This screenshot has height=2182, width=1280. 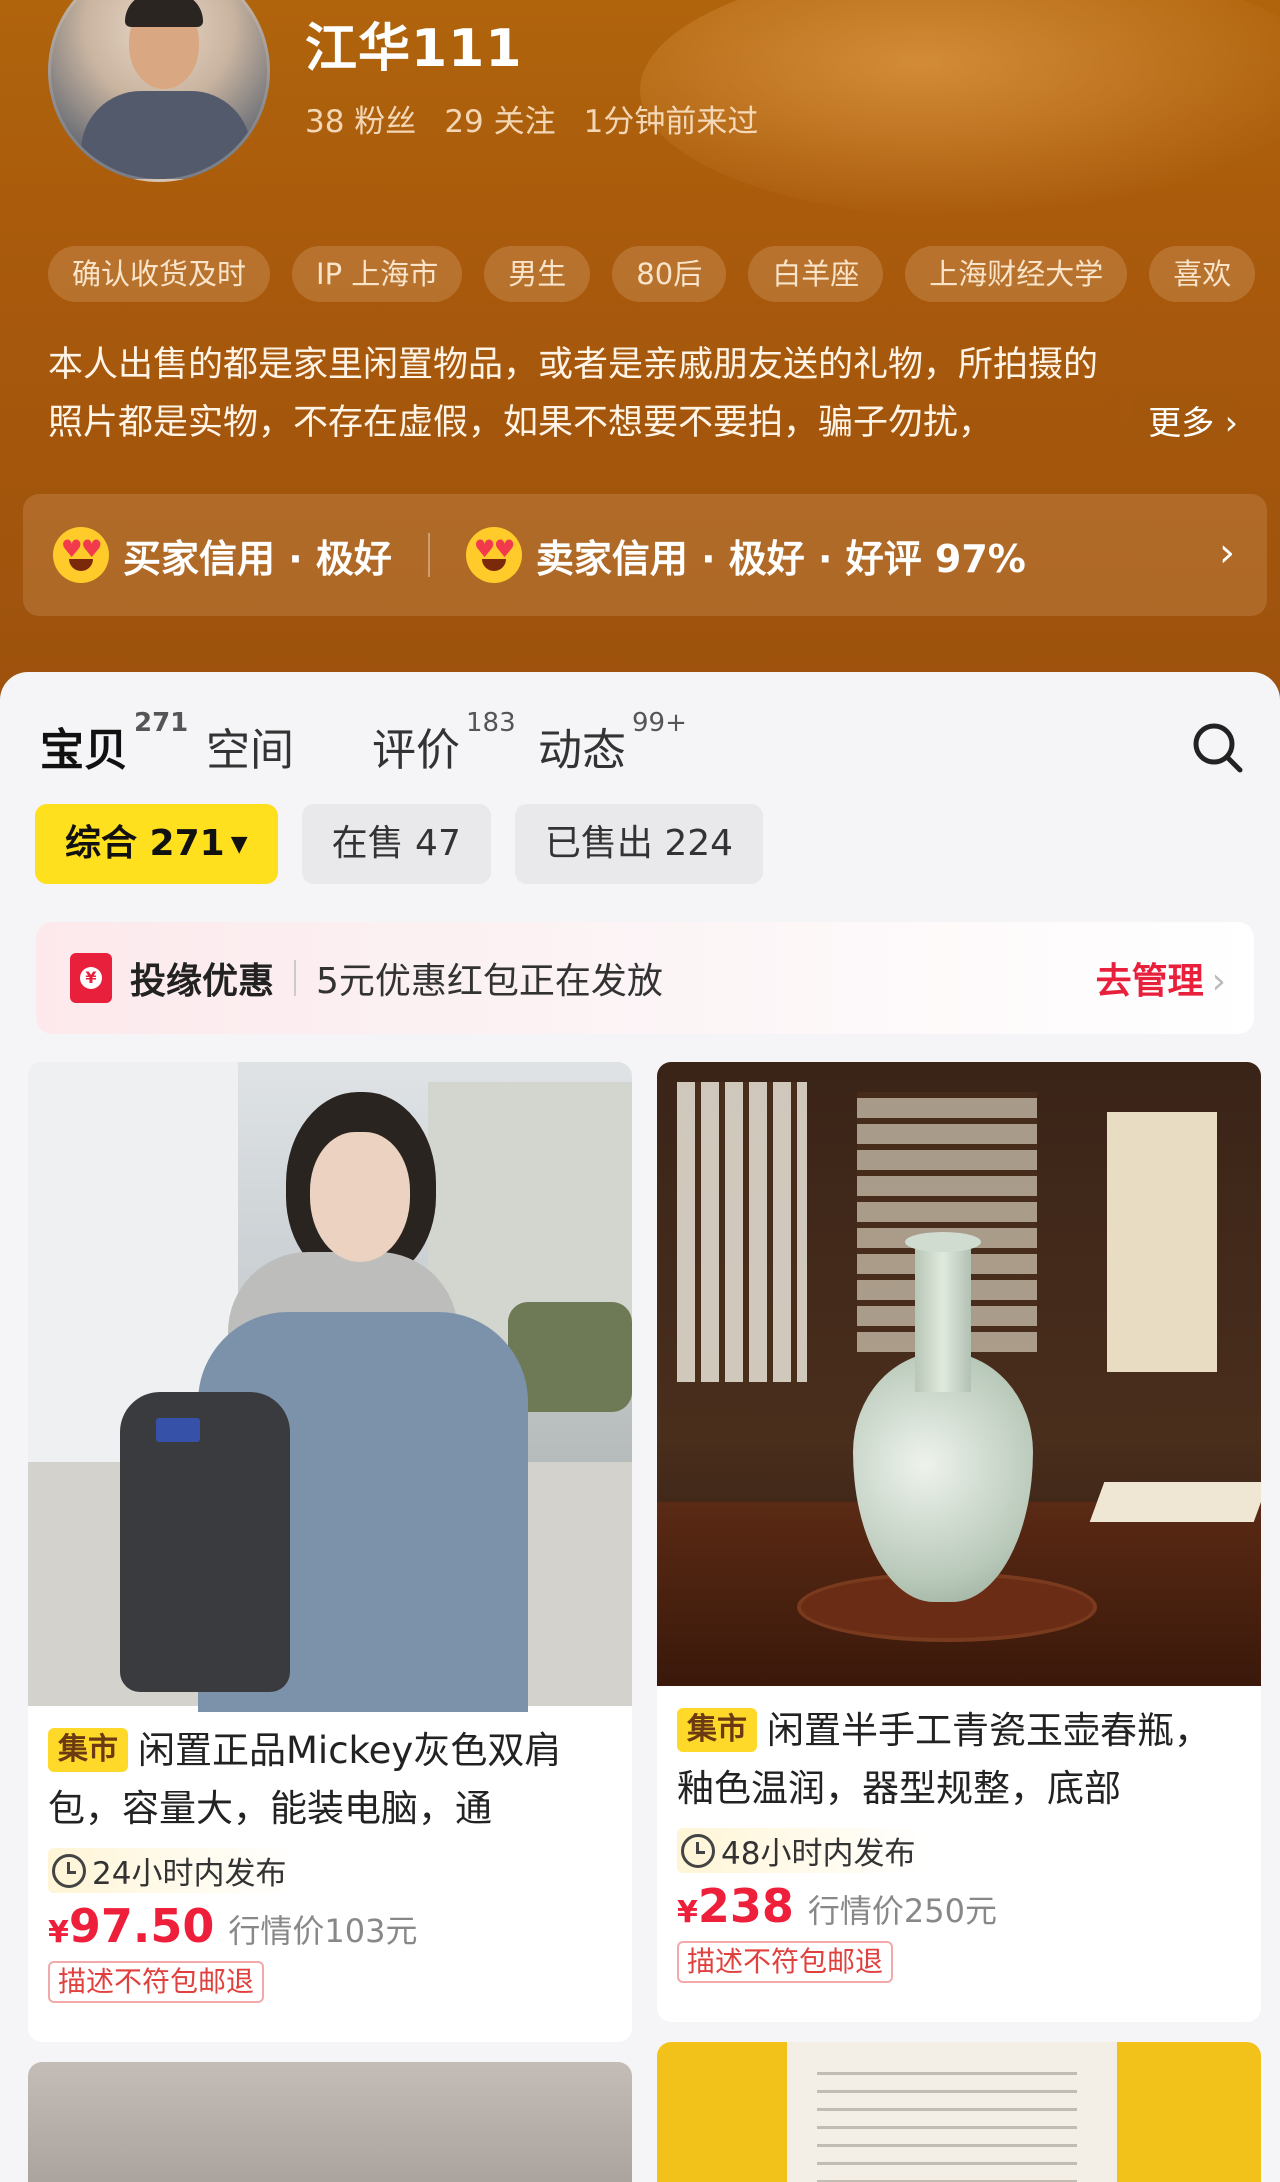 What do you see at coordinates (499, 118) in the screenshot?
I see `following-count: 29 关注` at bounding box center [499, 118].